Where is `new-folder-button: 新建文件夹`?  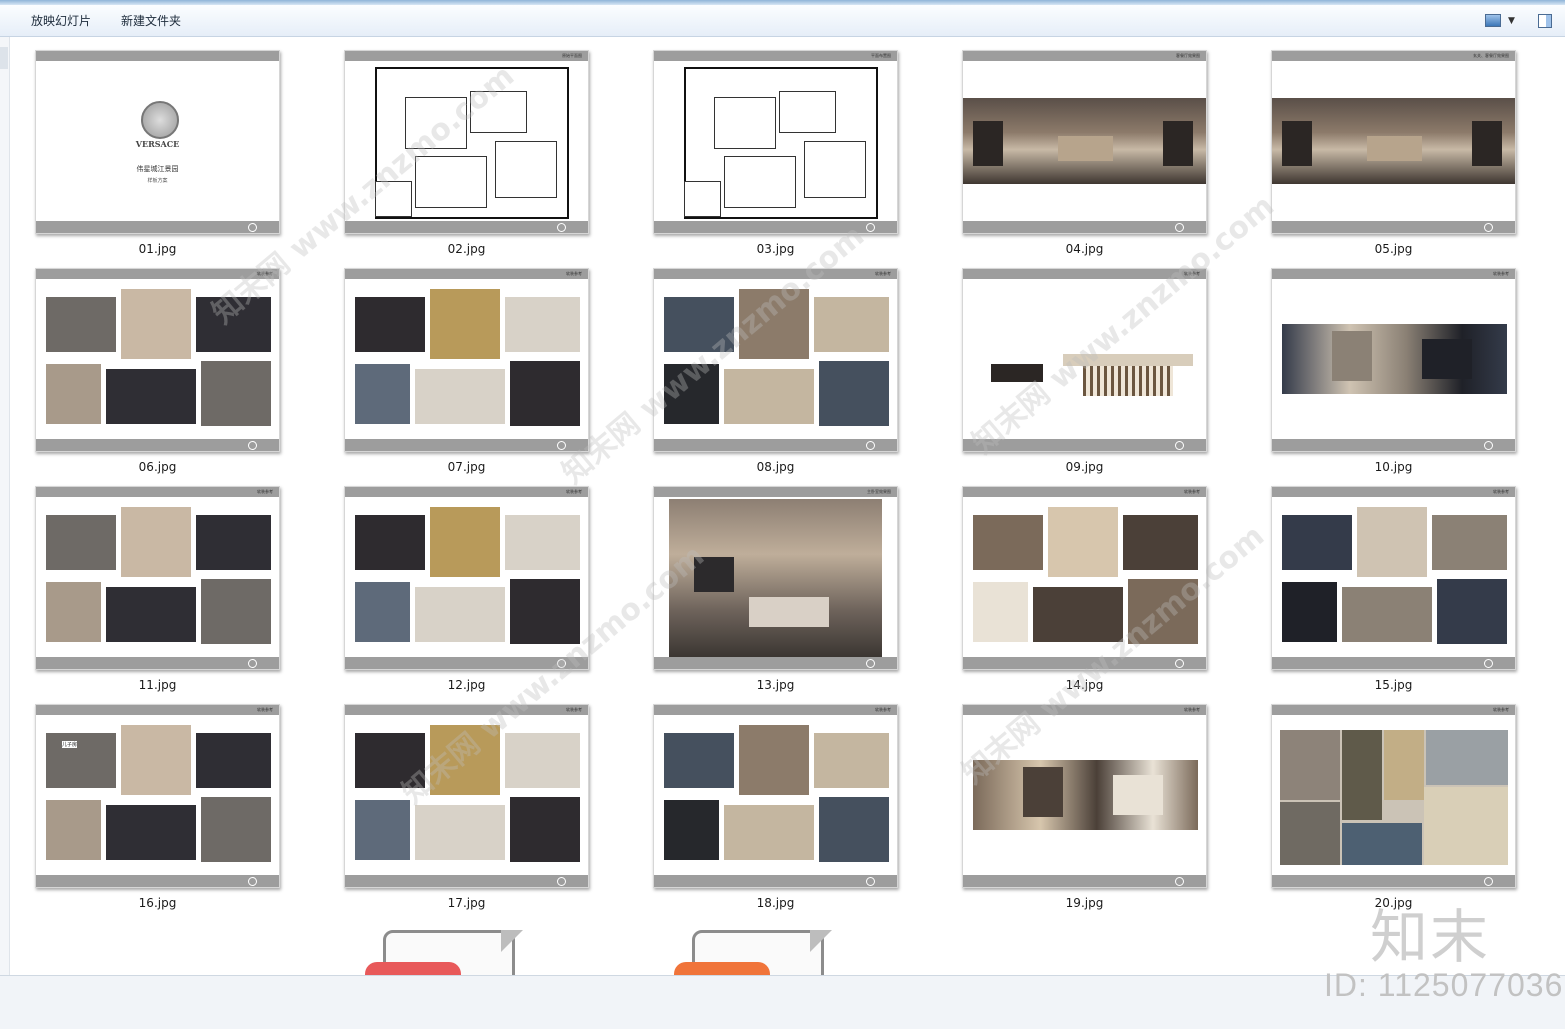
new-folder-button: 新建文件夹 is located at coordinates (151, 20).